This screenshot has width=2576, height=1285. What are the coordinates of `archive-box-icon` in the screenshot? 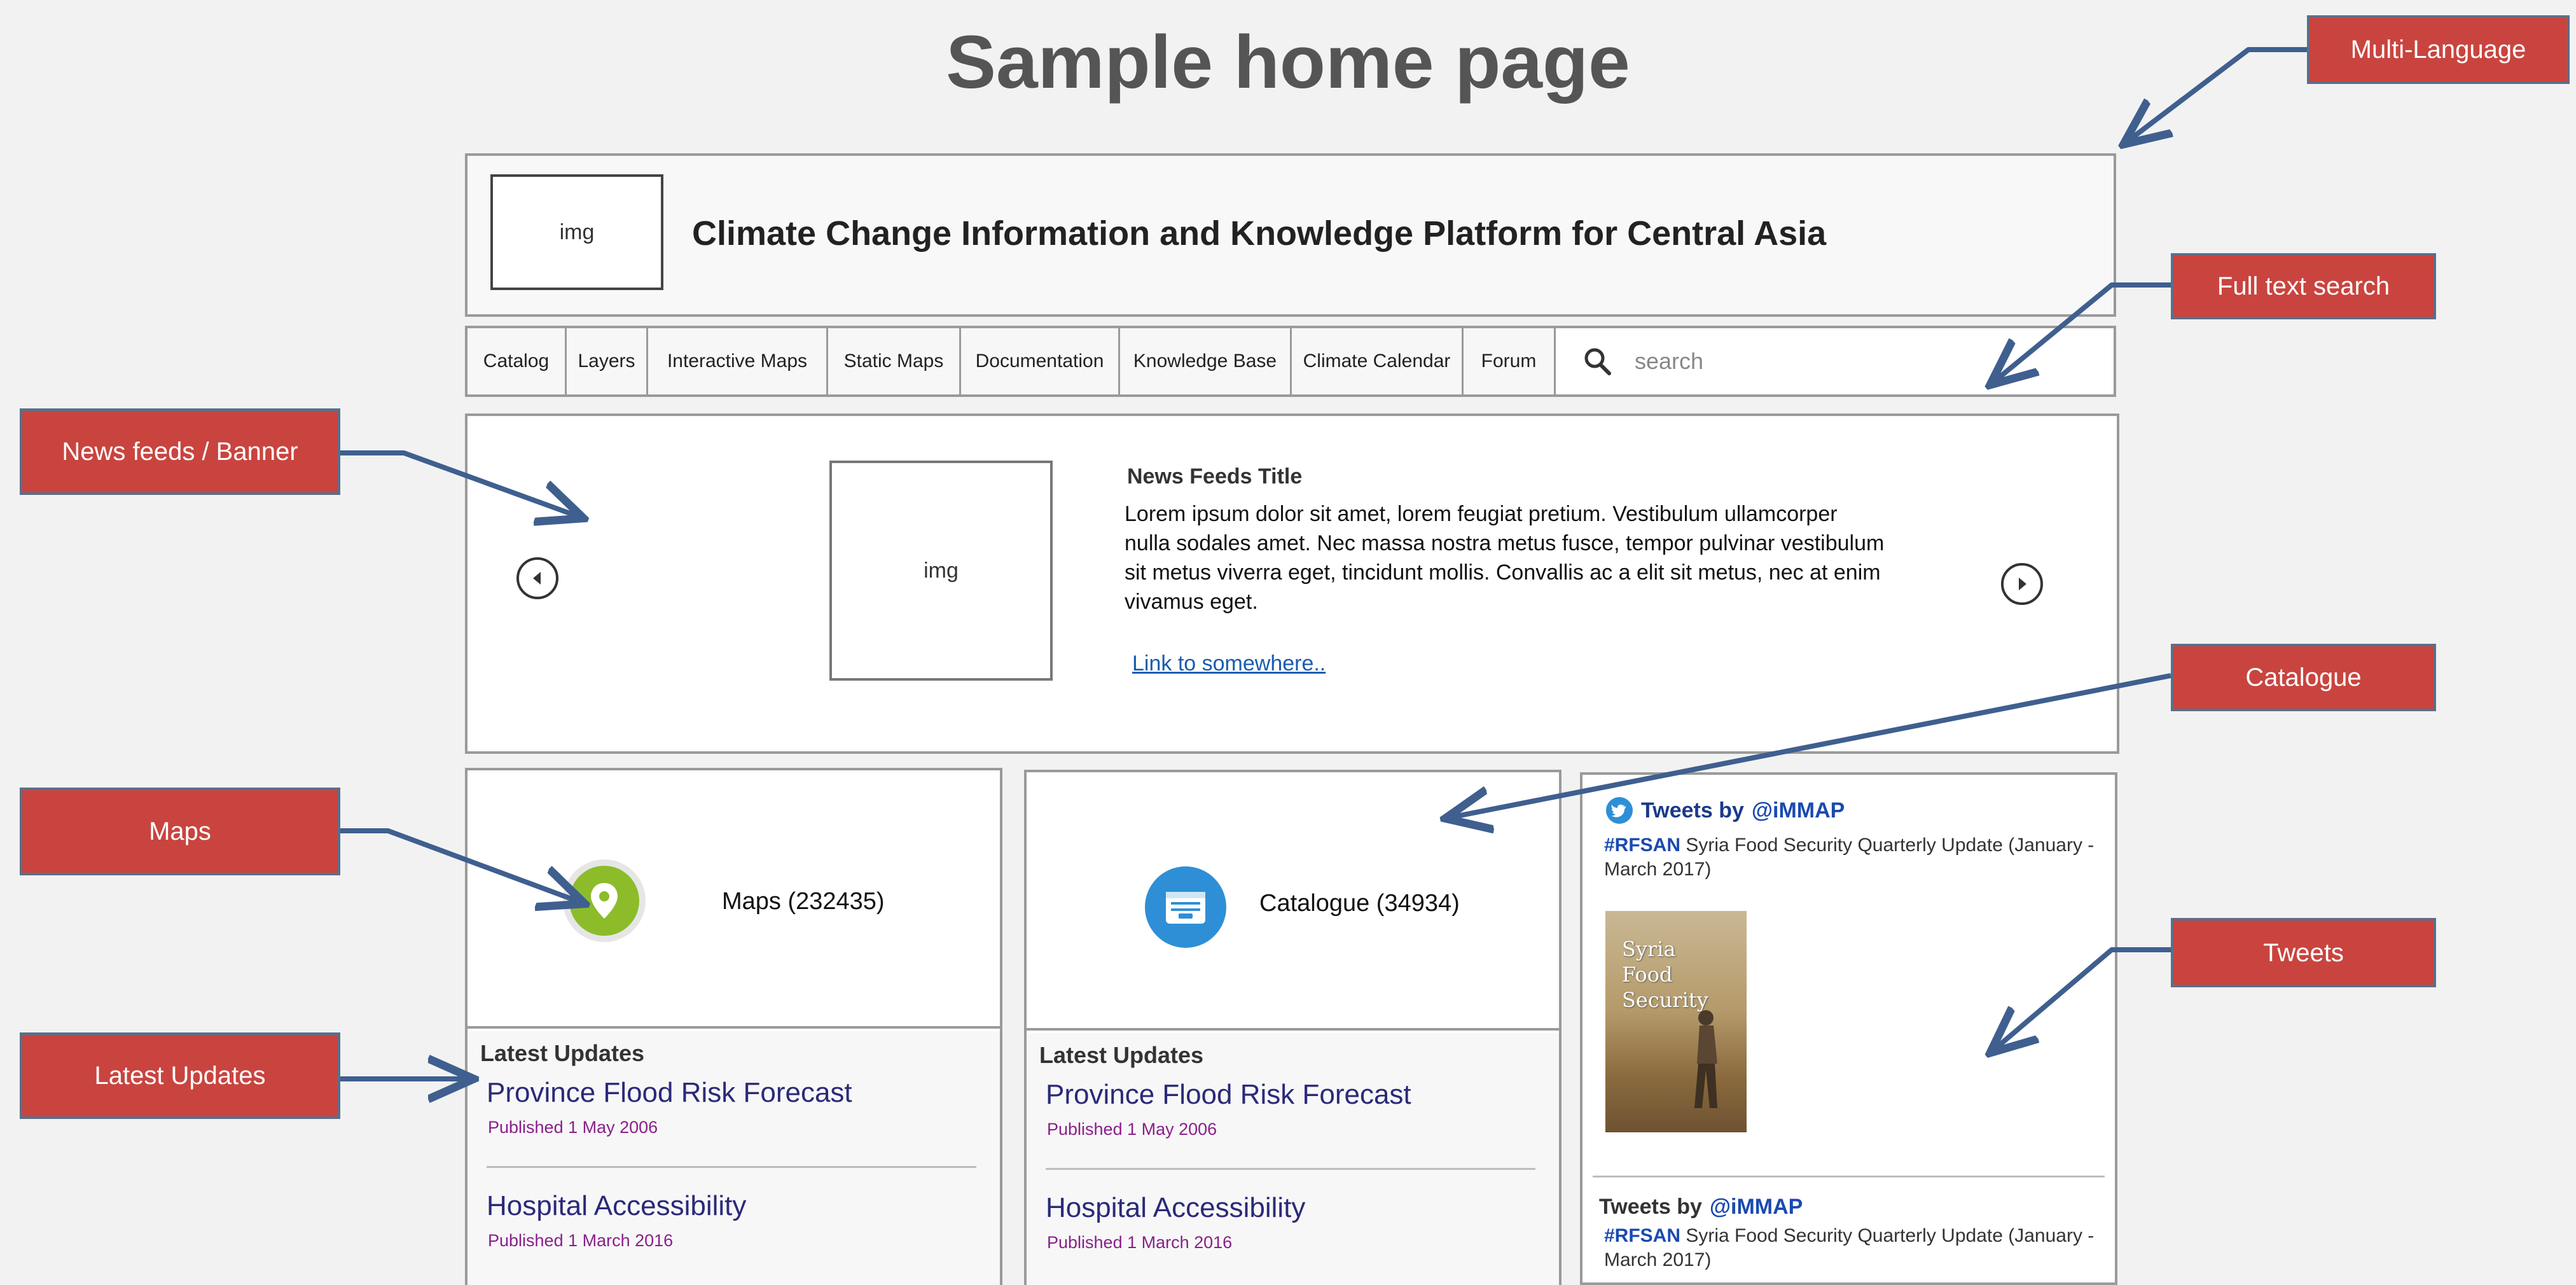 It's located at (1185, 907).